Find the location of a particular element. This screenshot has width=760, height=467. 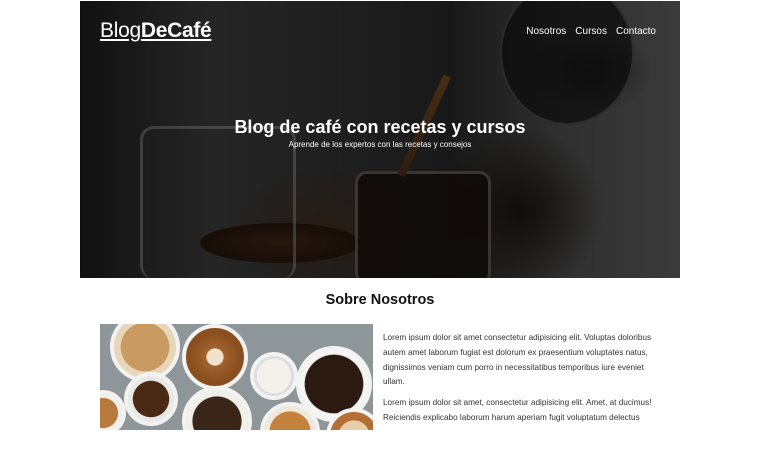

main-nav: Nosotros Cursos Contacto is located at coordinates (591, 31).